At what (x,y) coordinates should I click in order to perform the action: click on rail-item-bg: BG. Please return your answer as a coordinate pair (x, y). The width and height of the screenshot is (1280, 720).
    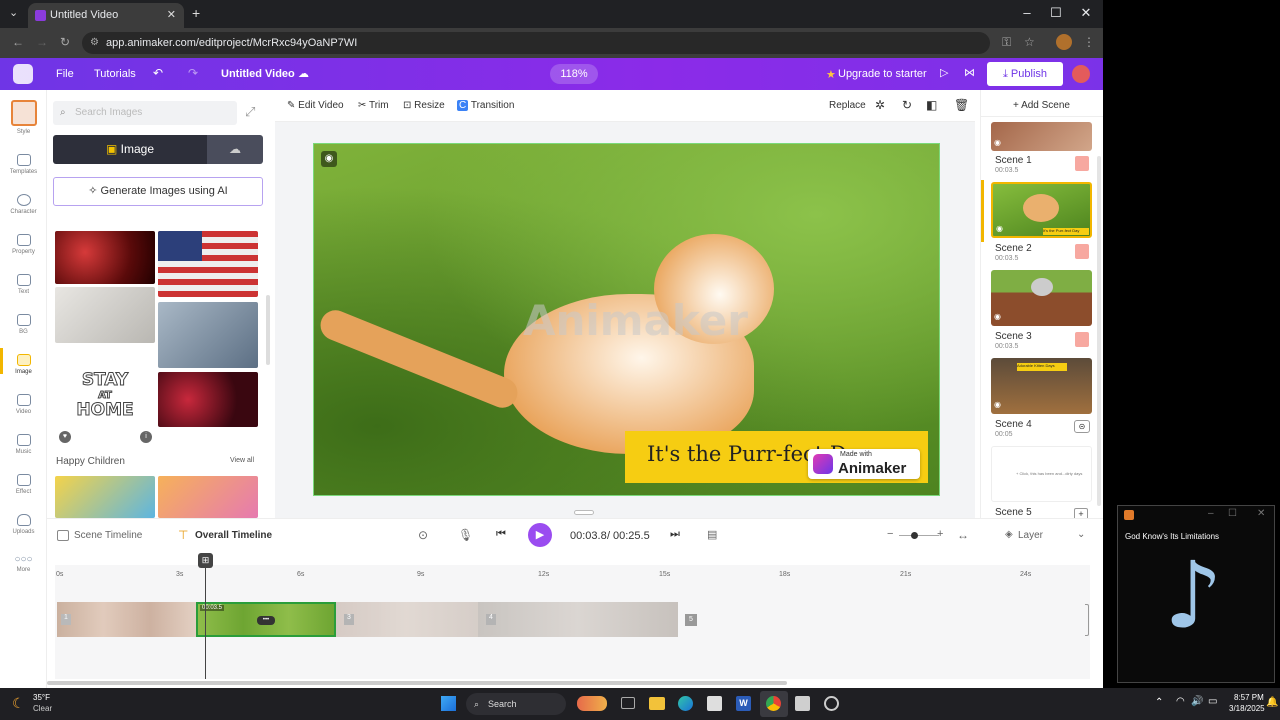
    Looking at the image, I should click on (23, 324).